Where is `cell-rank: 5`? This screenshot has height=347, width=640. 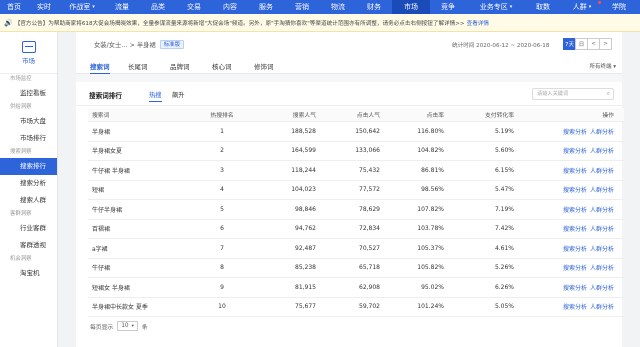 cell-rank: 5 is located at coordinates (222, 209).